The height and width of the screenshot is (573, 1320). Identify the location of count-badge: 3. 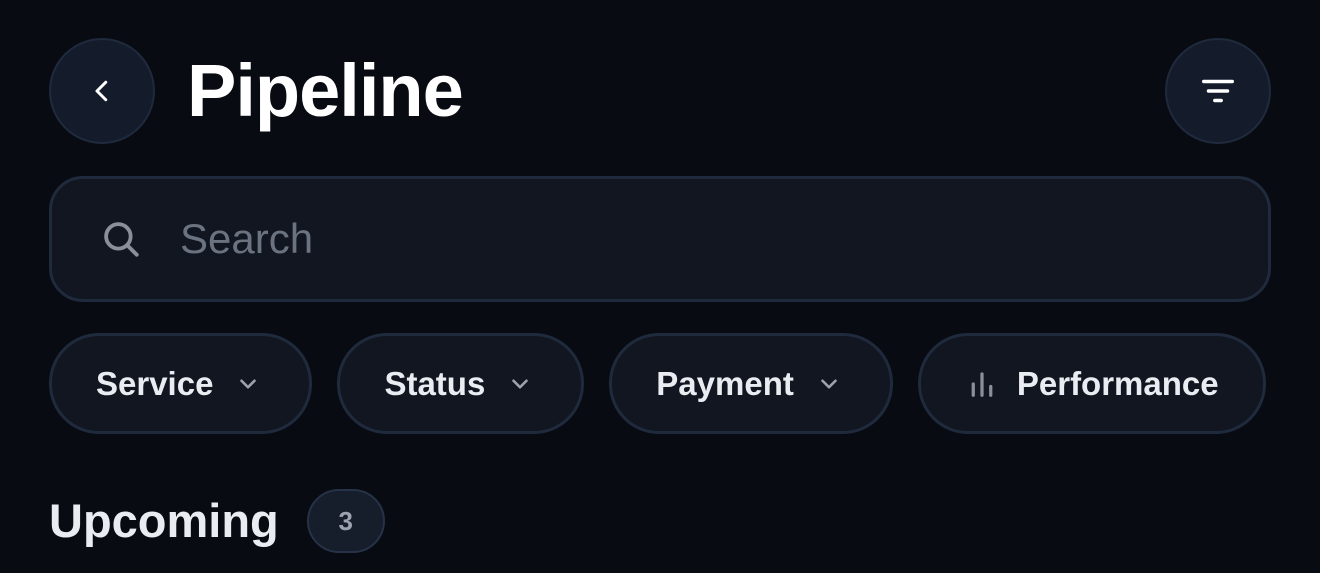
(345, 521).